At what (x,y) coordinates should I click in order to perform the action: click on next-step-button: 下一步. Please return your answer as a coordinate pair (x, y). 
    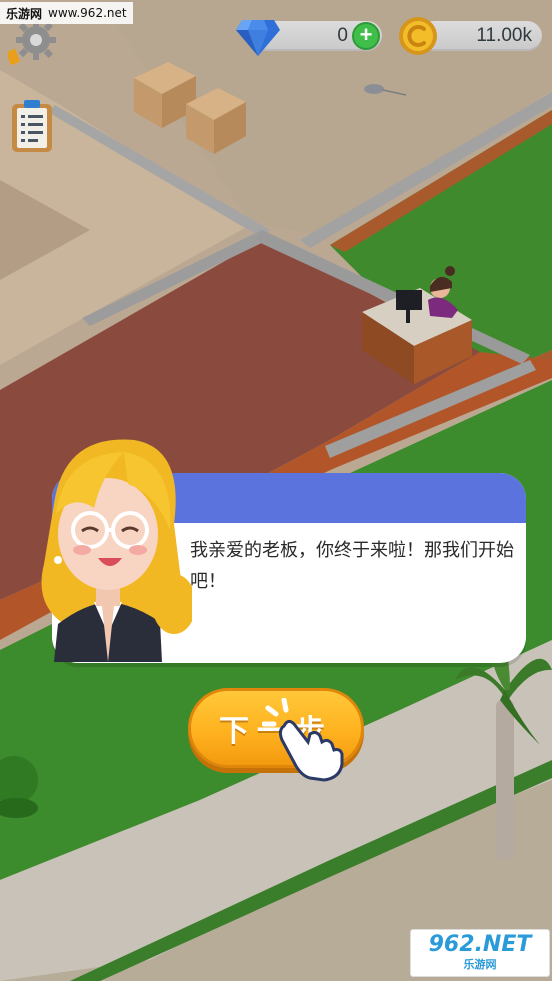
    Looking at the image, I should click on (276, 728).